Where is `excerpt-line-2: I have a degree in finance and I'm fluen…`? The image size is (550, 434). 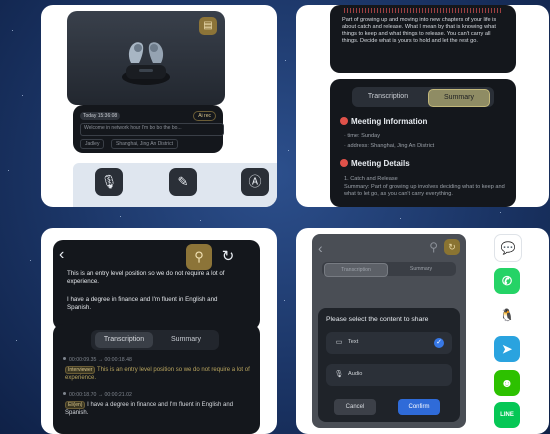
excerpt-line-2: I have a degree in finance and I'm fluen… is located at coordinates (142, 303).